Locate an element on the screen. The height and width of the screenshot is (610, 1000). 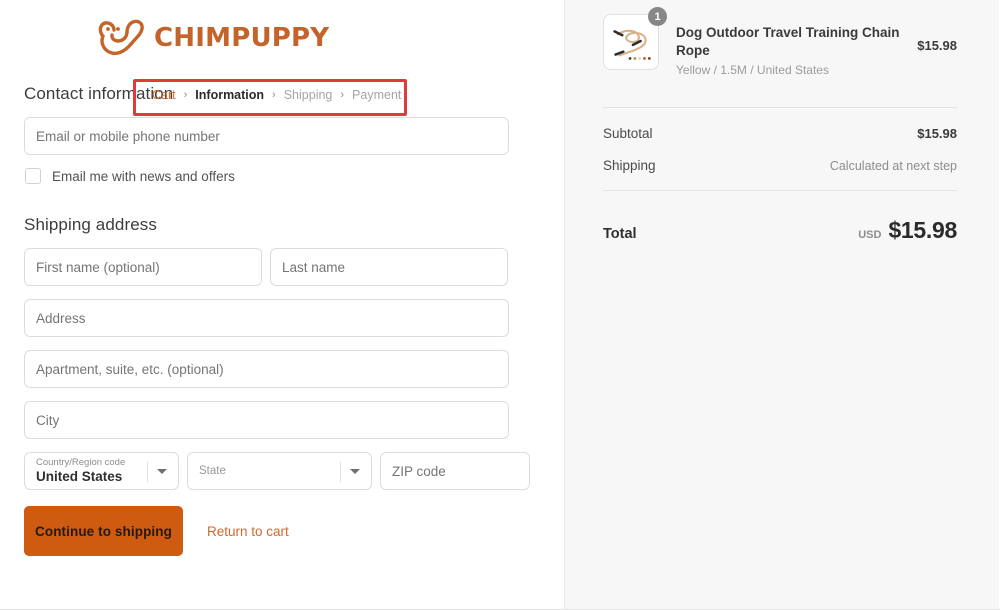
product-thumbnail-wrap: 1 is located at coordinates (635, 38).